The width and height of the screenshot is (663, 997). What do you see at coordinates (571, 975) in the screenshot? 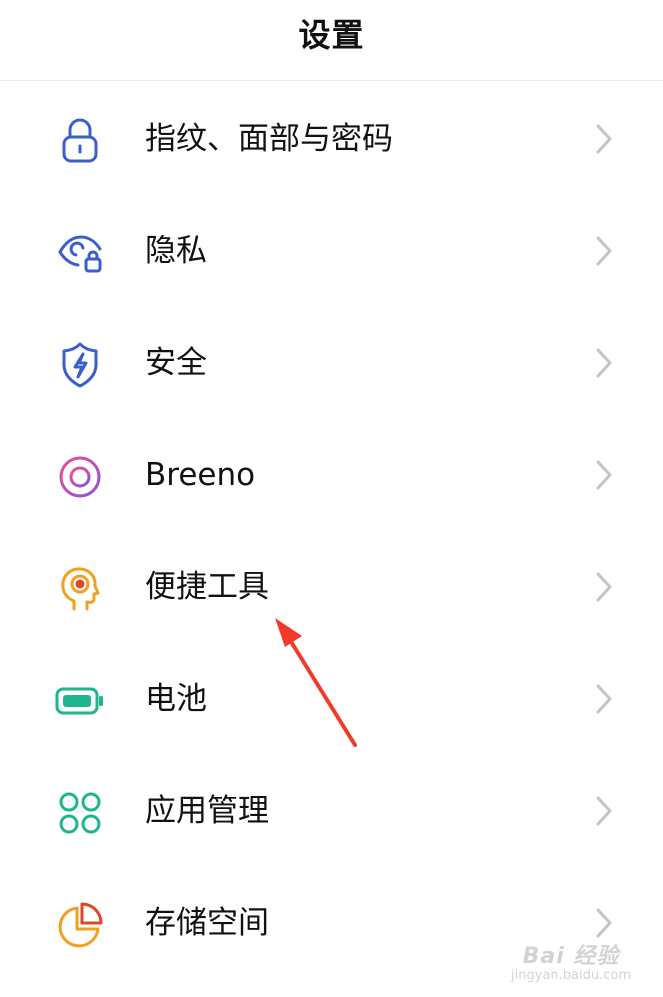
I see `watermark-url: jingyan.baidu.com` at bounding box center [571, 975].